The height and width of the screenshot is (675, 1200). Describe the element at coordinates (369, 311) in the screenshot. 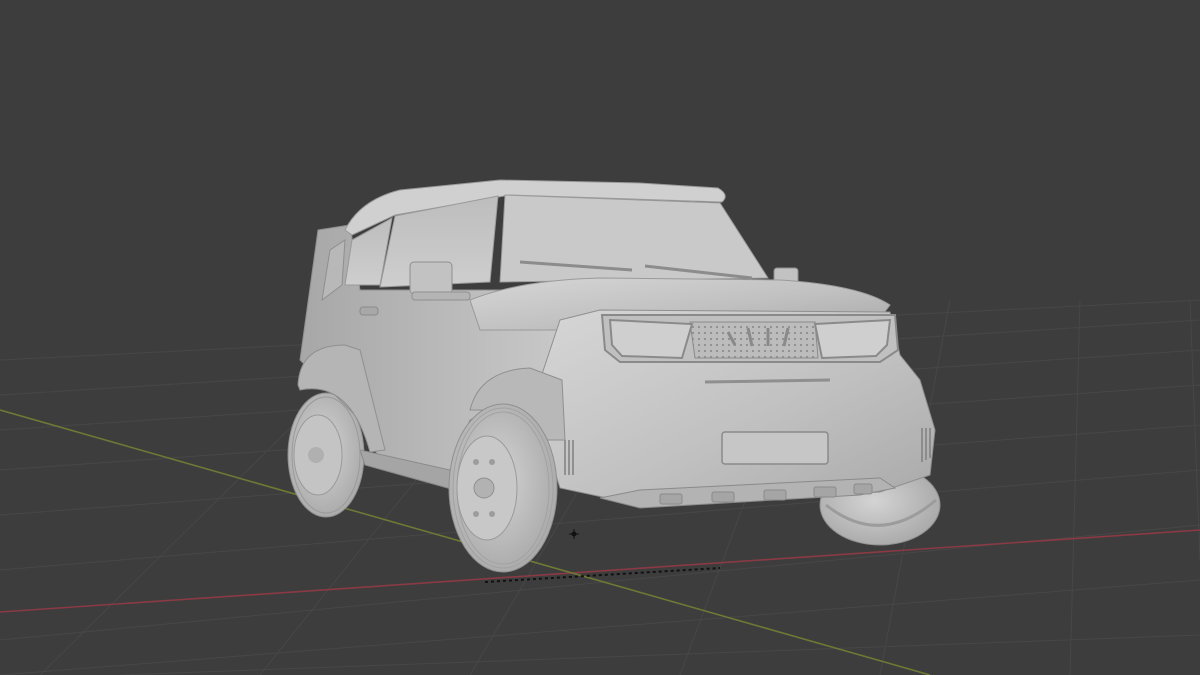

I see `door-handle` at that location.